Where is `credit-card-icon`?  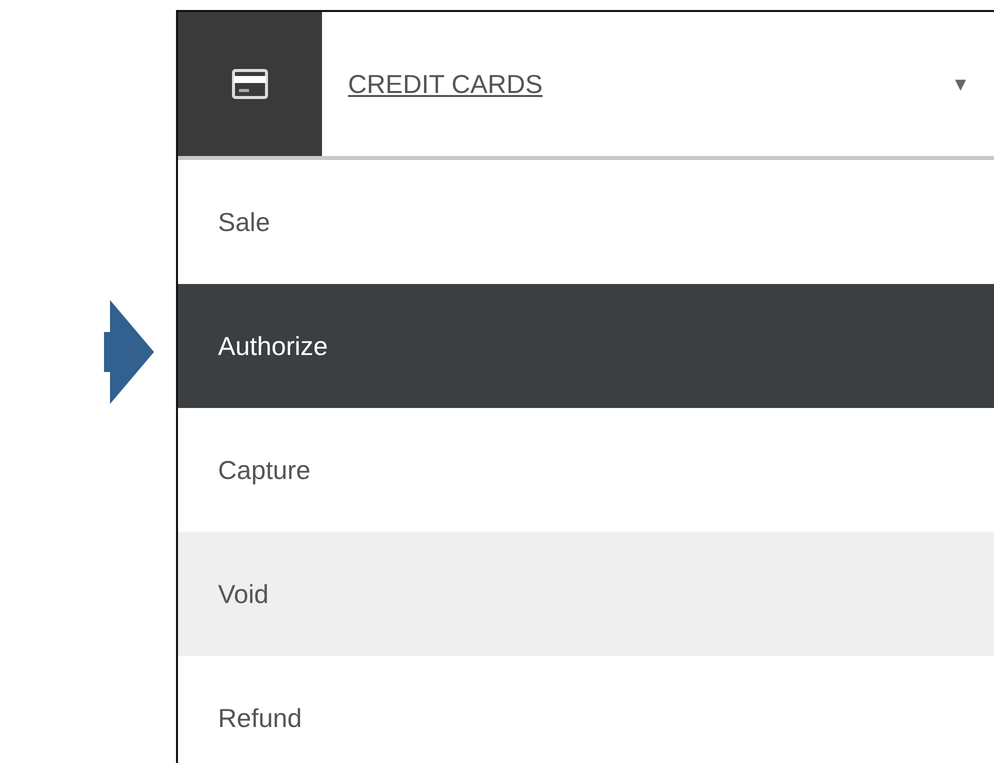
credit-card-icon is located at coordinates (250, 84).